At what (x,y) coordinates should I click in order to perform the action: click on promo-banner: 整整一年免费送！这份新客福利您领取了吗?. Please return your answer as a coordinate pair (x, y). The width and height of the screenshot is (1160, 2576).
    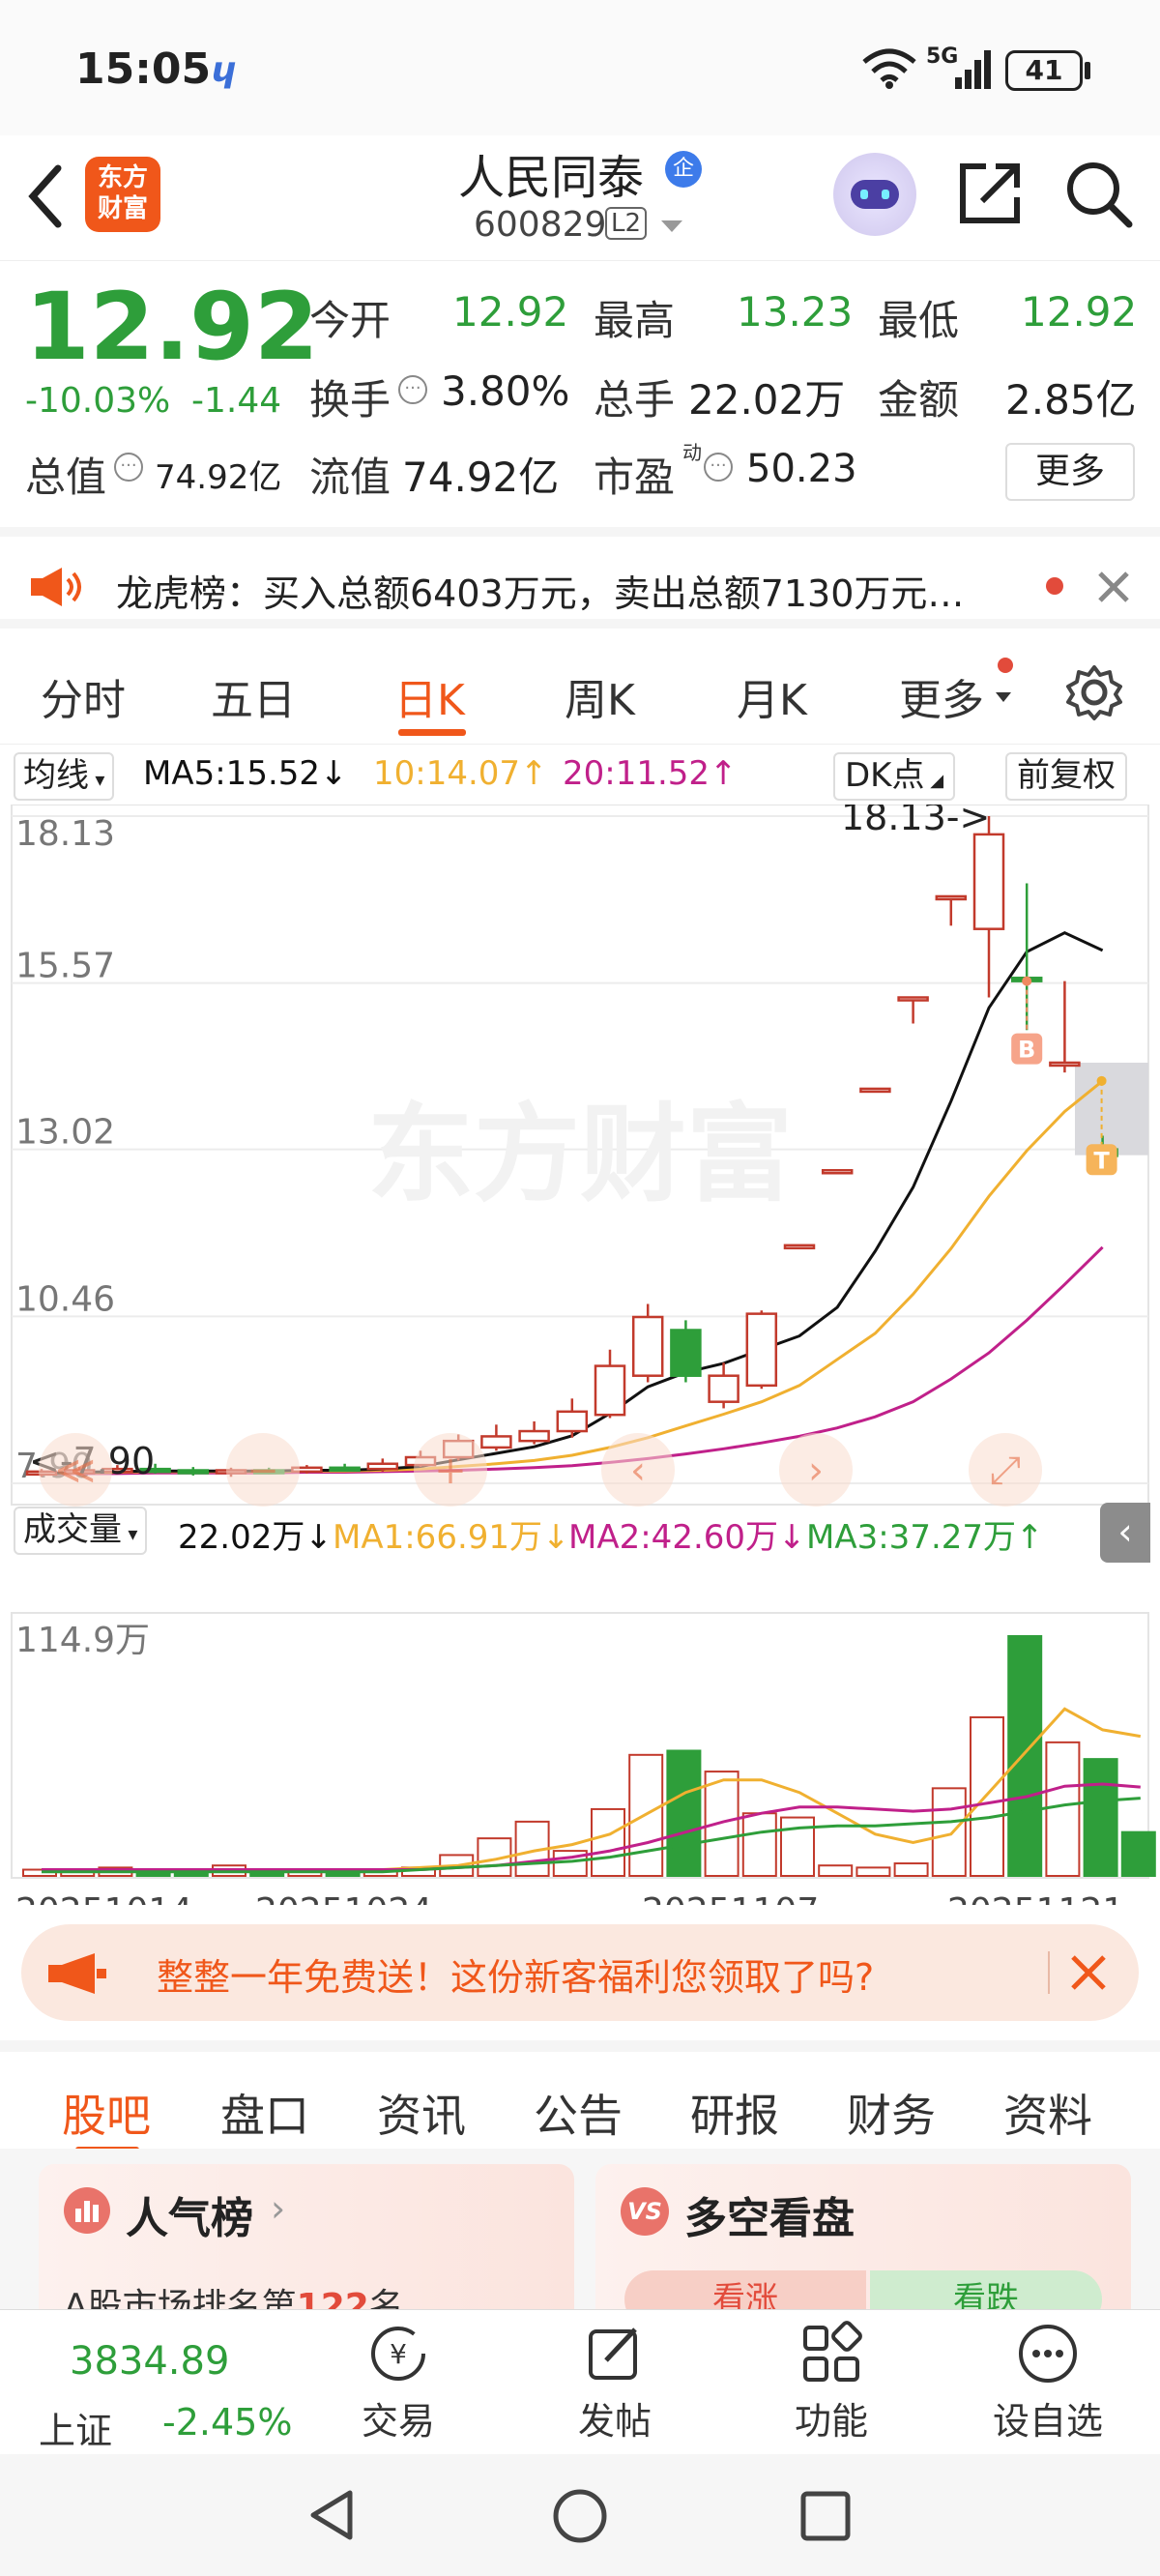
    Looking at the image, I should click on (580, 1972).